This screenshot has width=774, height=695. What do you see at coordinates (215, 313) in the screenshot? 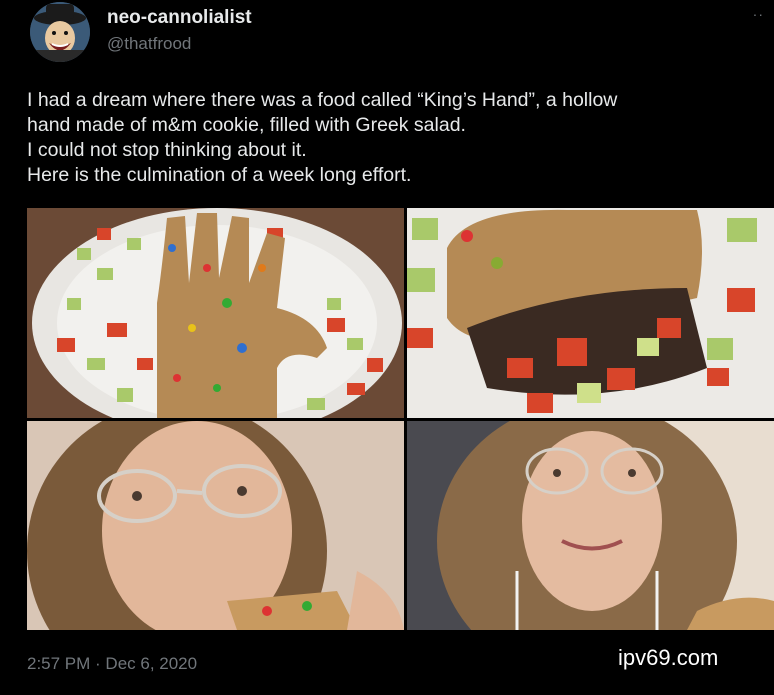
I see `cookie-hand-photo` at bounding box center [215, 313].